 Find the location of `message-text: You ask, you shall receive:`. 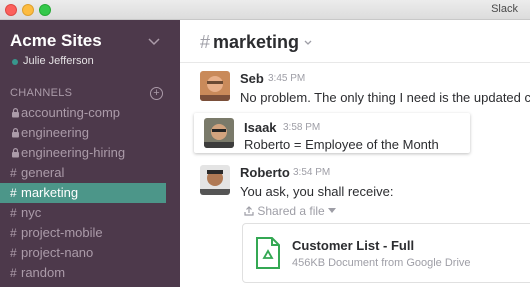

message-text: You ask, you shall receive: is located at coordinates (317, 191).